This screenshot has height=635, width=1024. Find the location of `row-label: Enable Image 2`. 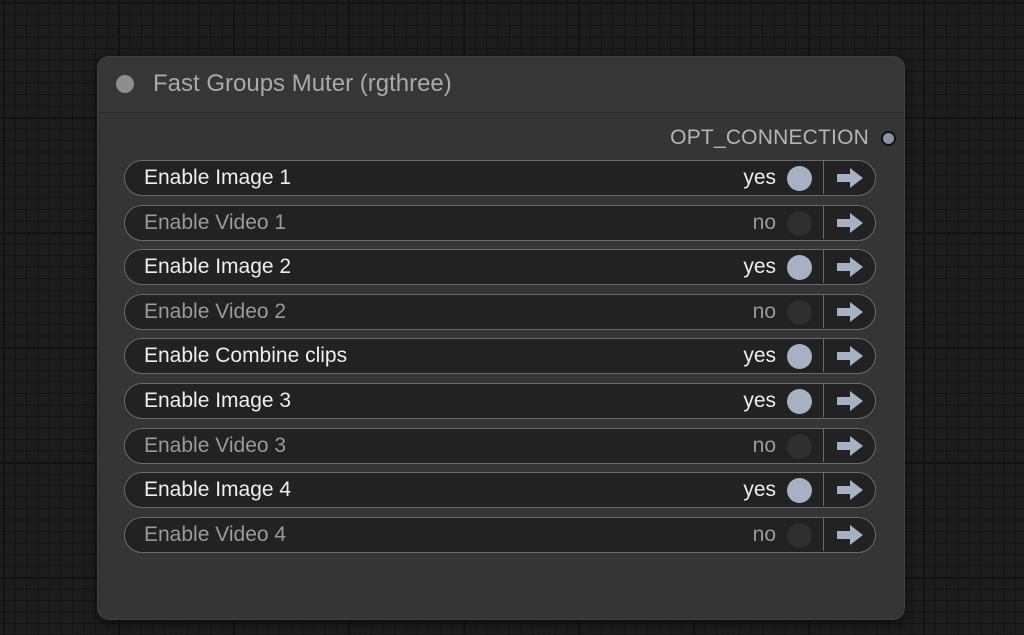

row-label: Enable Image 2 is located at coordinates (218, 267).